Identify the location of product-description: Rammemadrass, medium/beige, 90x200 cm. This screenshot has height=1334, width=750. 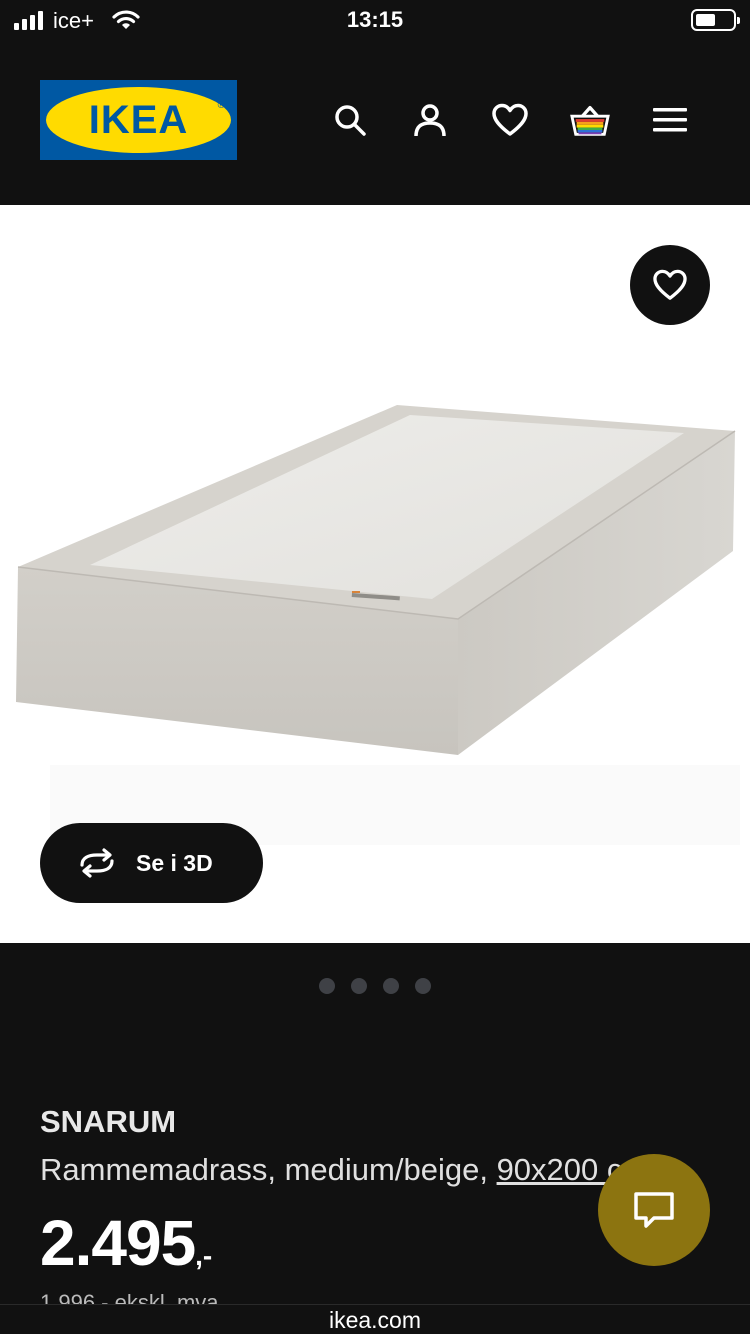
(344, 1170).